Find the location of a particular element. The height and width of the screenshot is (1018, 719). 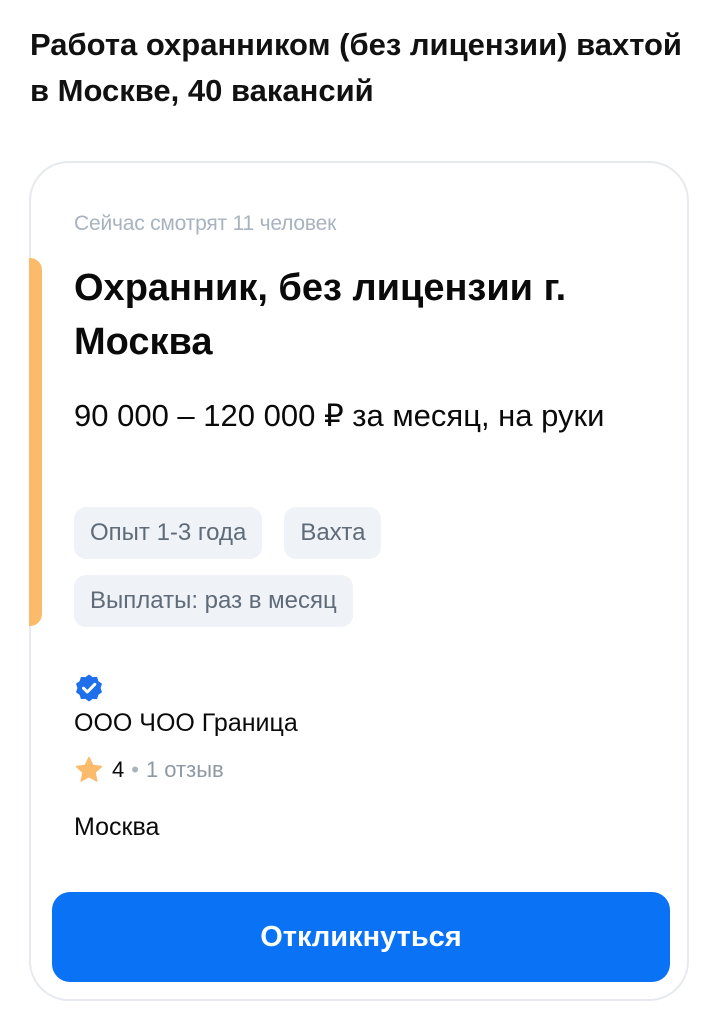

vacancy-city: Москва is located at coordinates (117, 827).